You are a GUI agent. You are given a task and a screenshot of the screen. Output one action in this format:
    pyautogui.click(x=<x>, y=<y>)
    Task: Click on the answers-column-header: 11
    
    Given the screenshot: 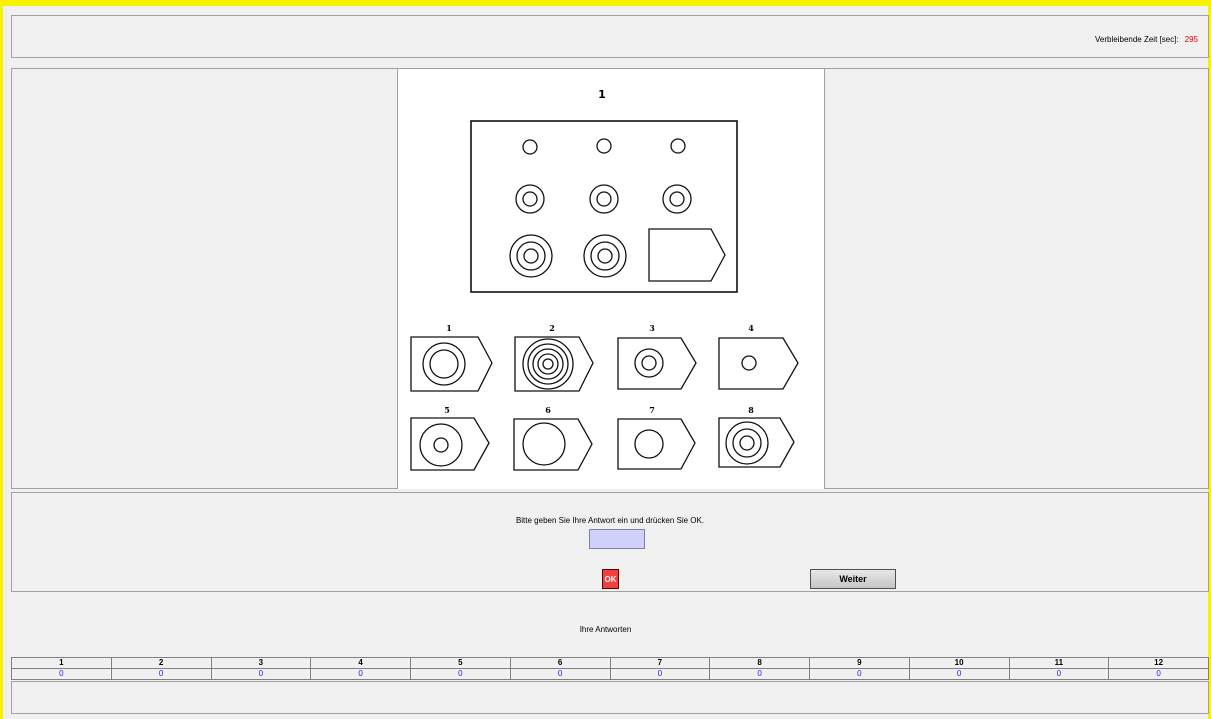 What is the action you would take?
    pyautogui.click(x=1059, y=663)
    